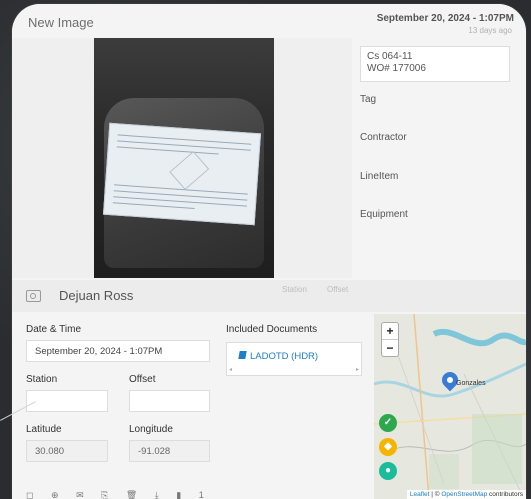 The height and width of the screenshot is (499, 531). Describe the element at coordinates (201, 494) in the screenshot. I see `document-count: 1` at that location.